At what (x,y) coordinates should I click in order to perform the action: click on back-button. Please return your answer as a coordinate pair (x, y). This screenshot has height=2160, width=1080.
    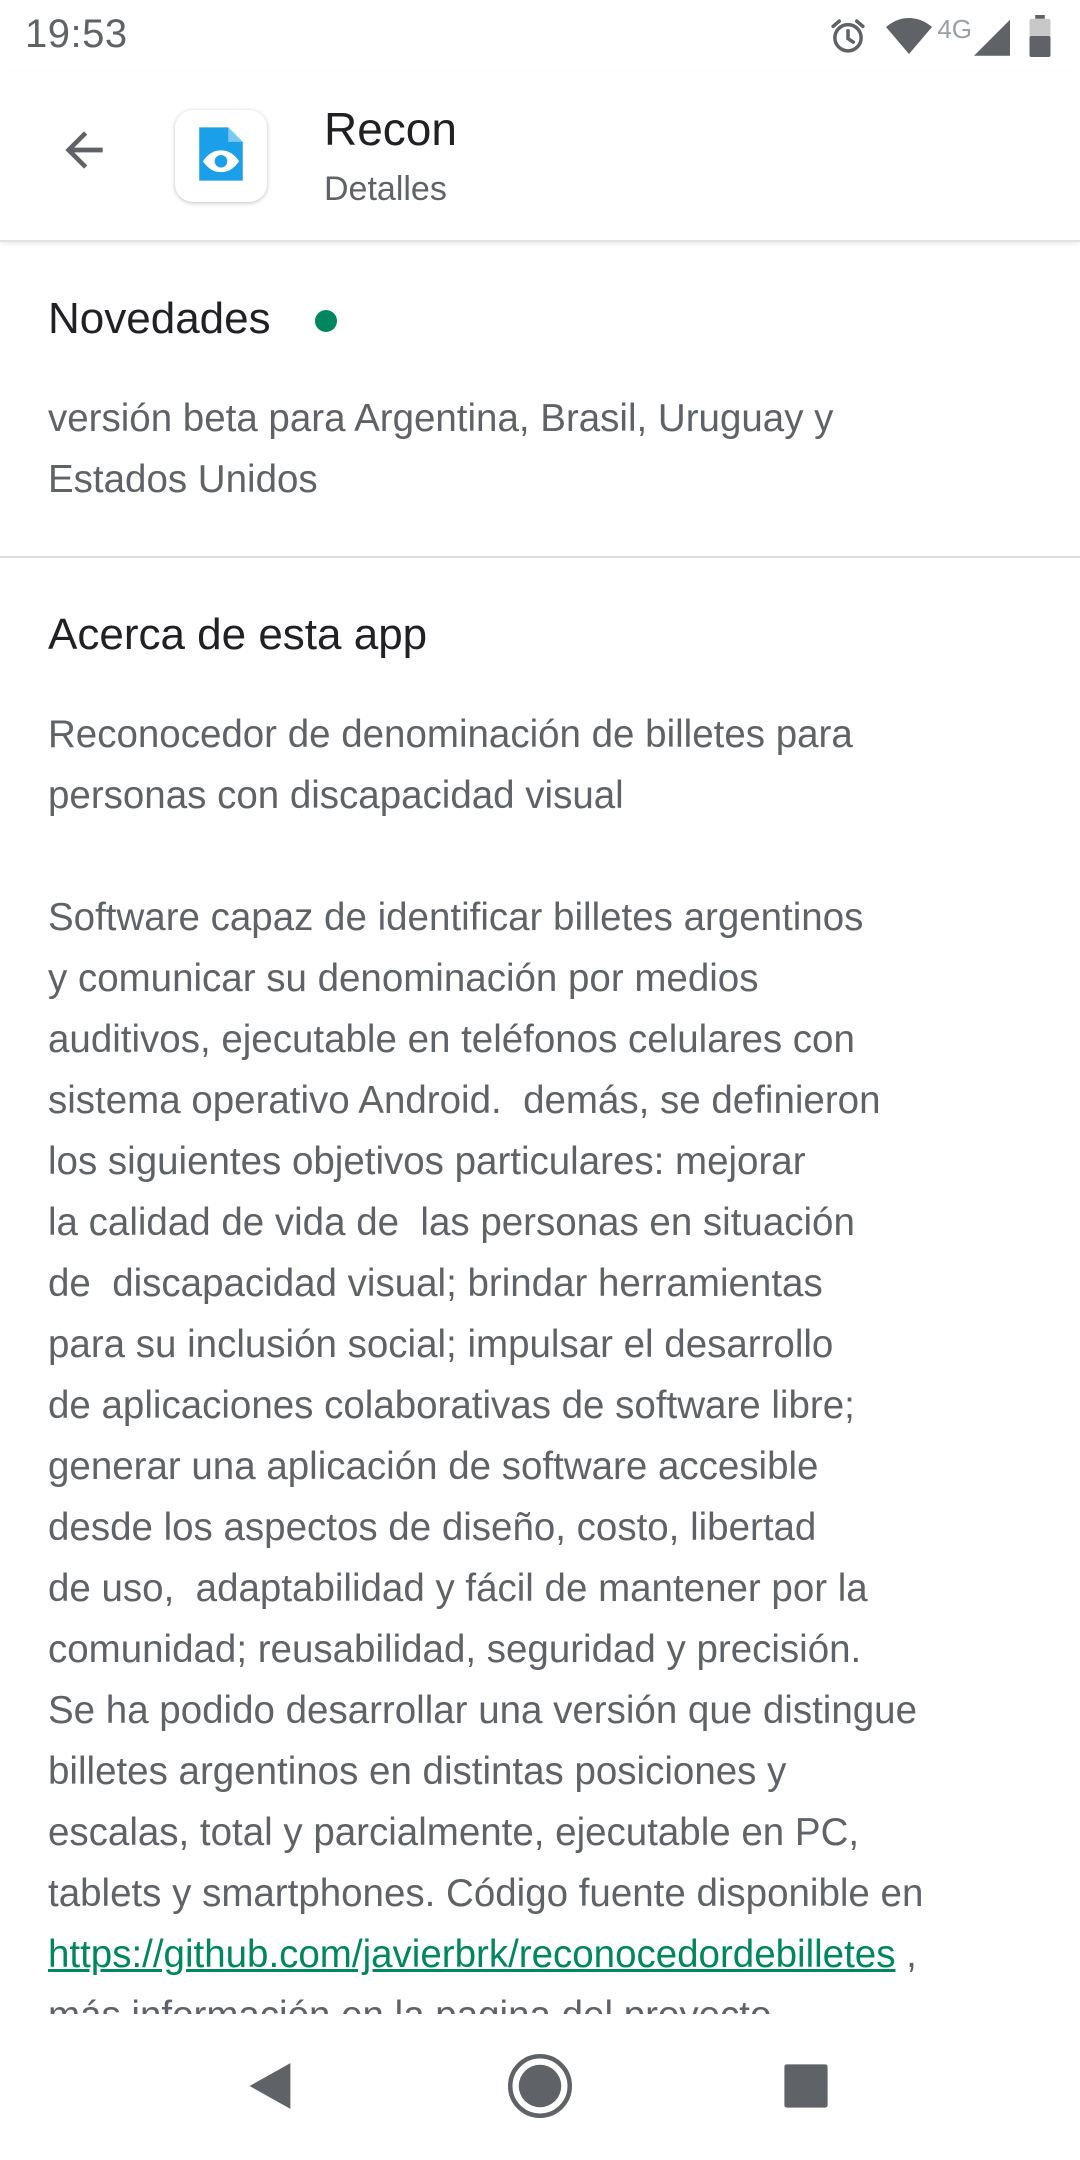
    Looking at the image, I should click on (84, 152).